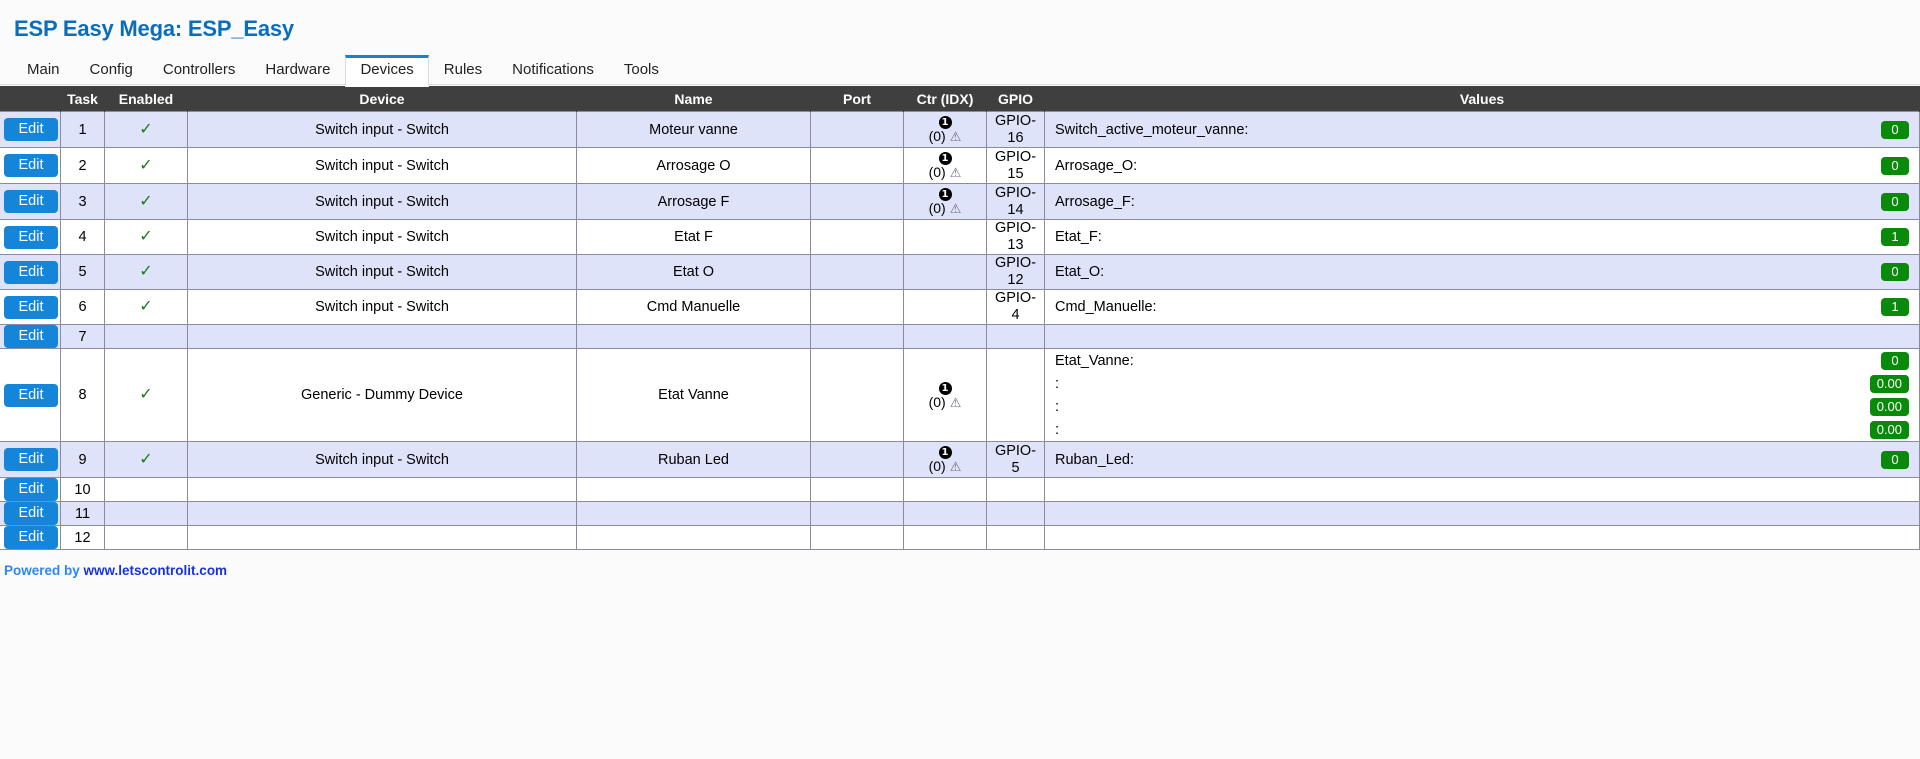 The image size is (1920, 759). Describe the element at coordinates (1096, 165) in the screenshot. I see `value-label: Arrosage_O:` at that location.